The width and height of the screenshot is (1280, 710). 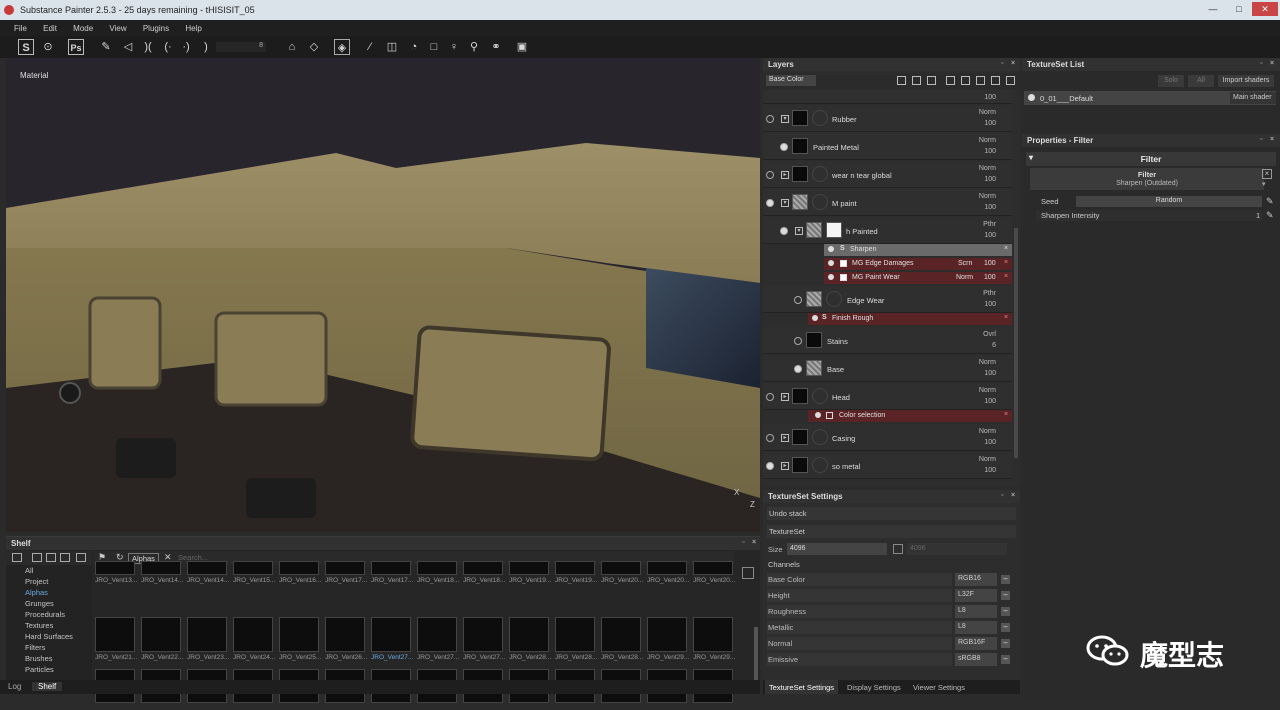 What do you see at coordinates (49, 669) in the screenshot?
I see `category-particles: Particles` at bounding box center [49, 669].